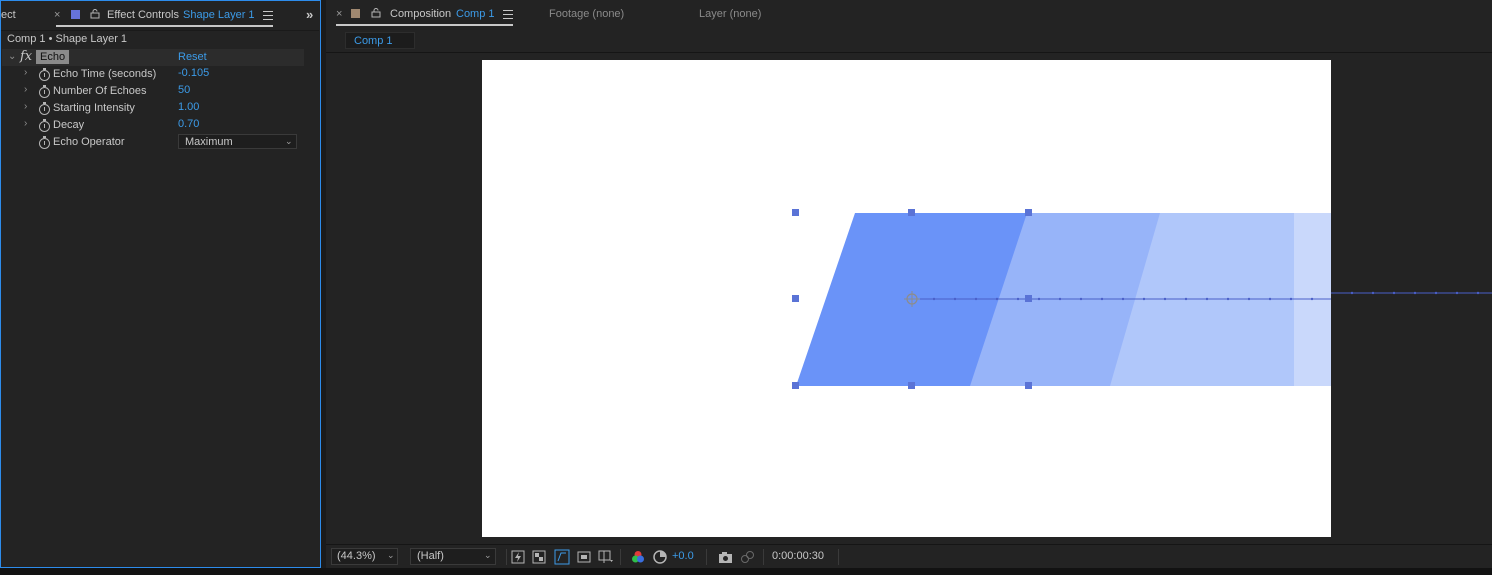  What do you see at coordinates (562, 557) in the screenshot?
I see `mask-path-visibility-icon` at bounding box center [562, 557].